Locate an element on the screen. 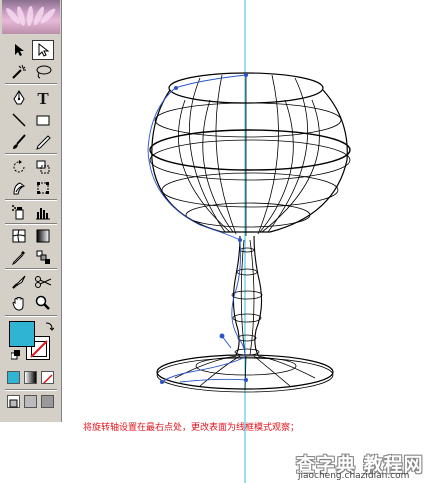 Image resolution: width=428 pixels, height=483 pixels. full-screen-menu-mode-button is located at coordinates (30, 401).